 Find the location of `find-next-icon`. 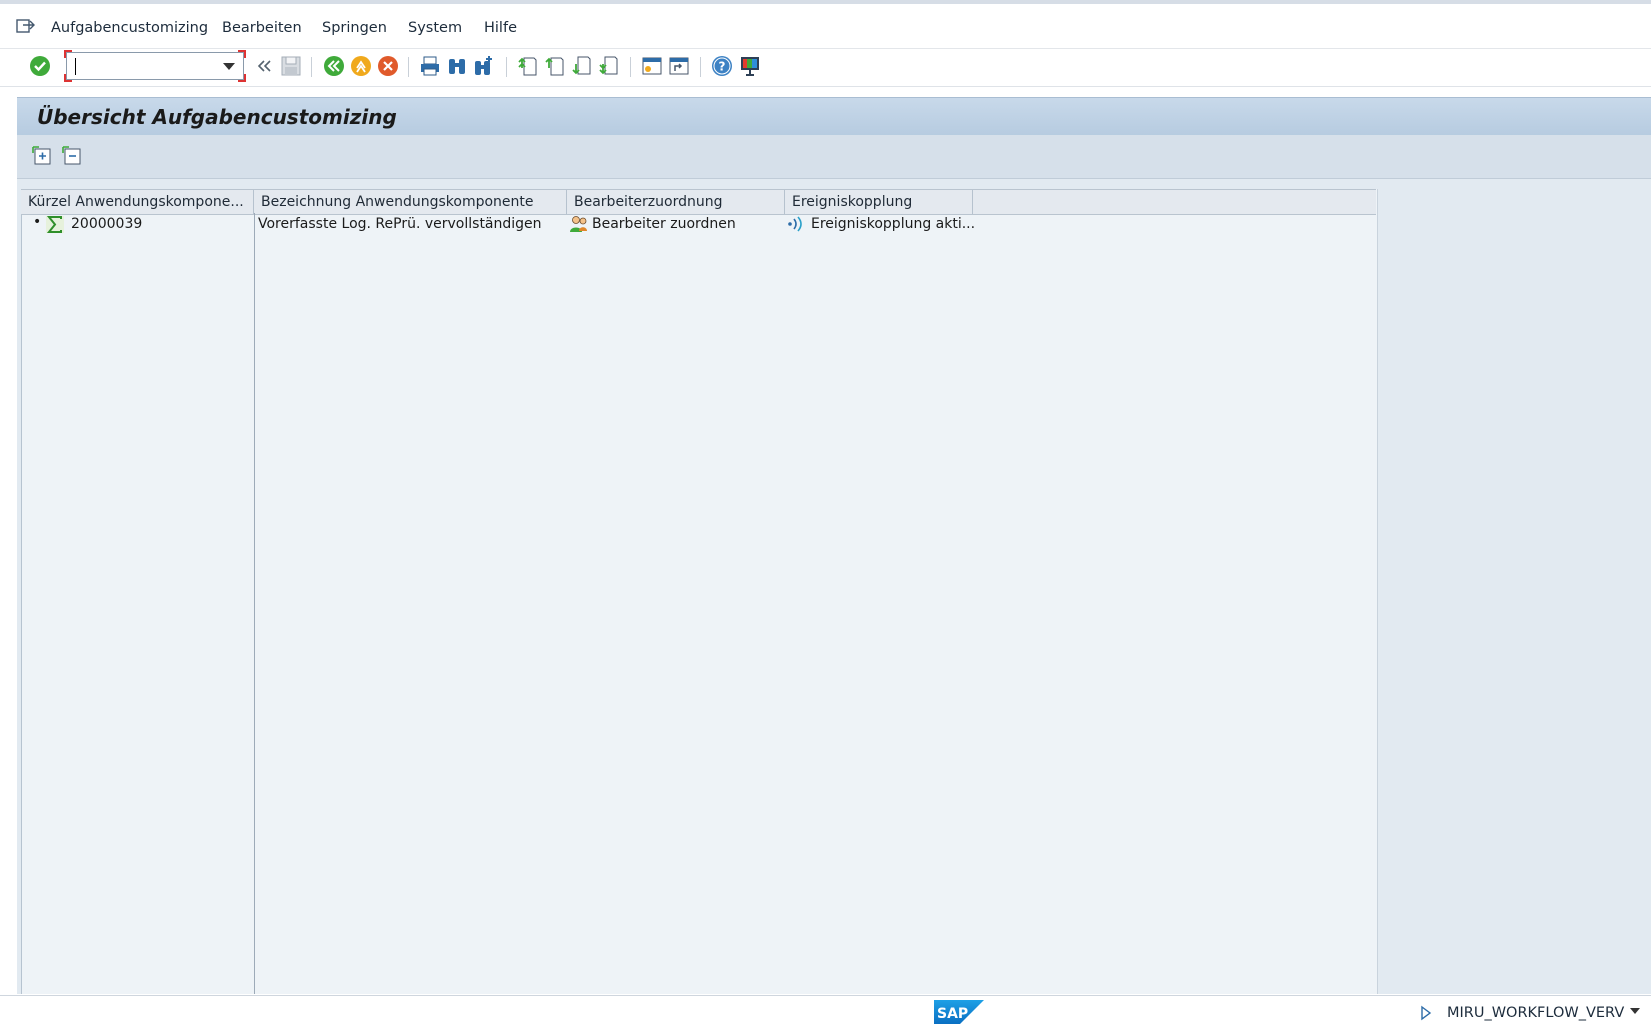

find-next-icon is located at coordinates (484, 66).